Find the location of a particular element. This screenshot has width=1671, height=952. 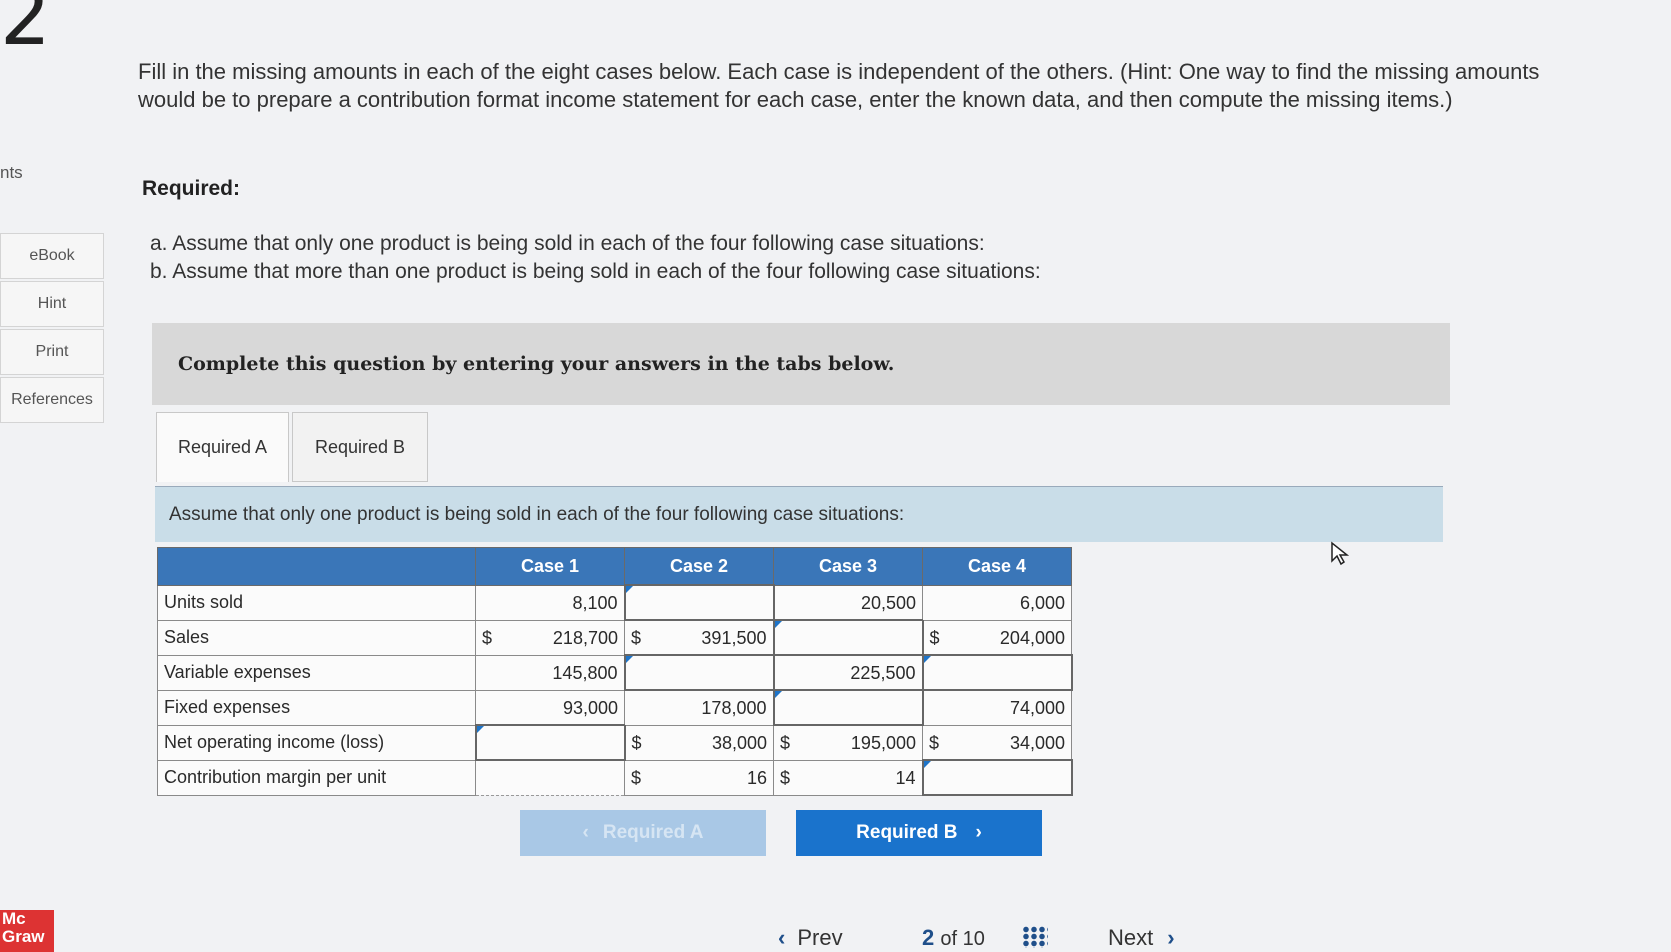

table-row: Contribution margin per unit $16 $14 is located at coordinates (615, 777).